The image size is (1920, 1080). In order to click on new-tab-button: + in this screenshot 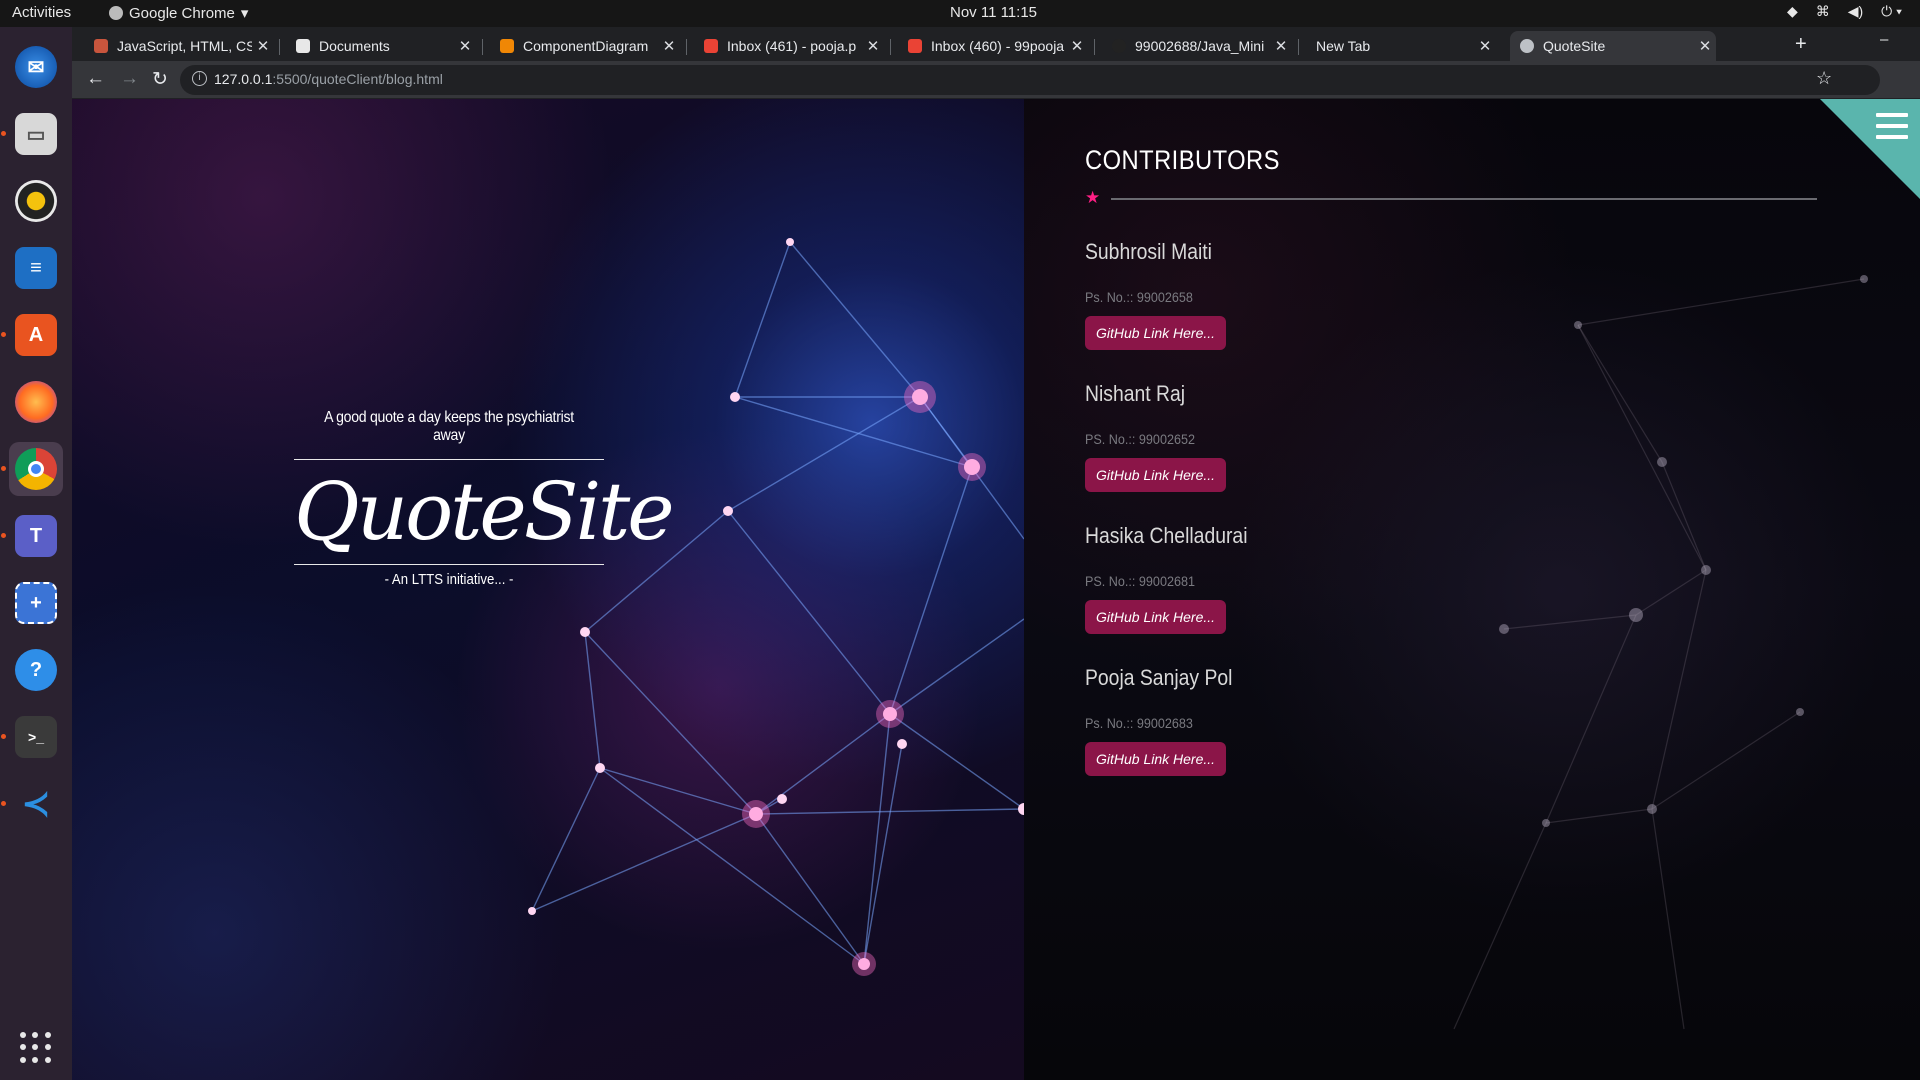, I will do `click(1801, 44)`.